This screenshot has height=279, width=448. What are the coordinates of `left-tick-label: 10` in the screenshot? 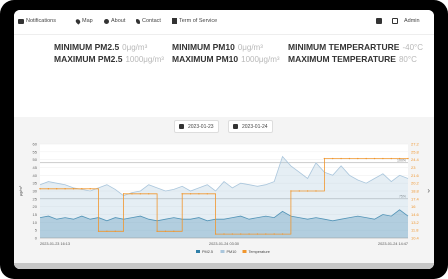 It's located at (35, 222).